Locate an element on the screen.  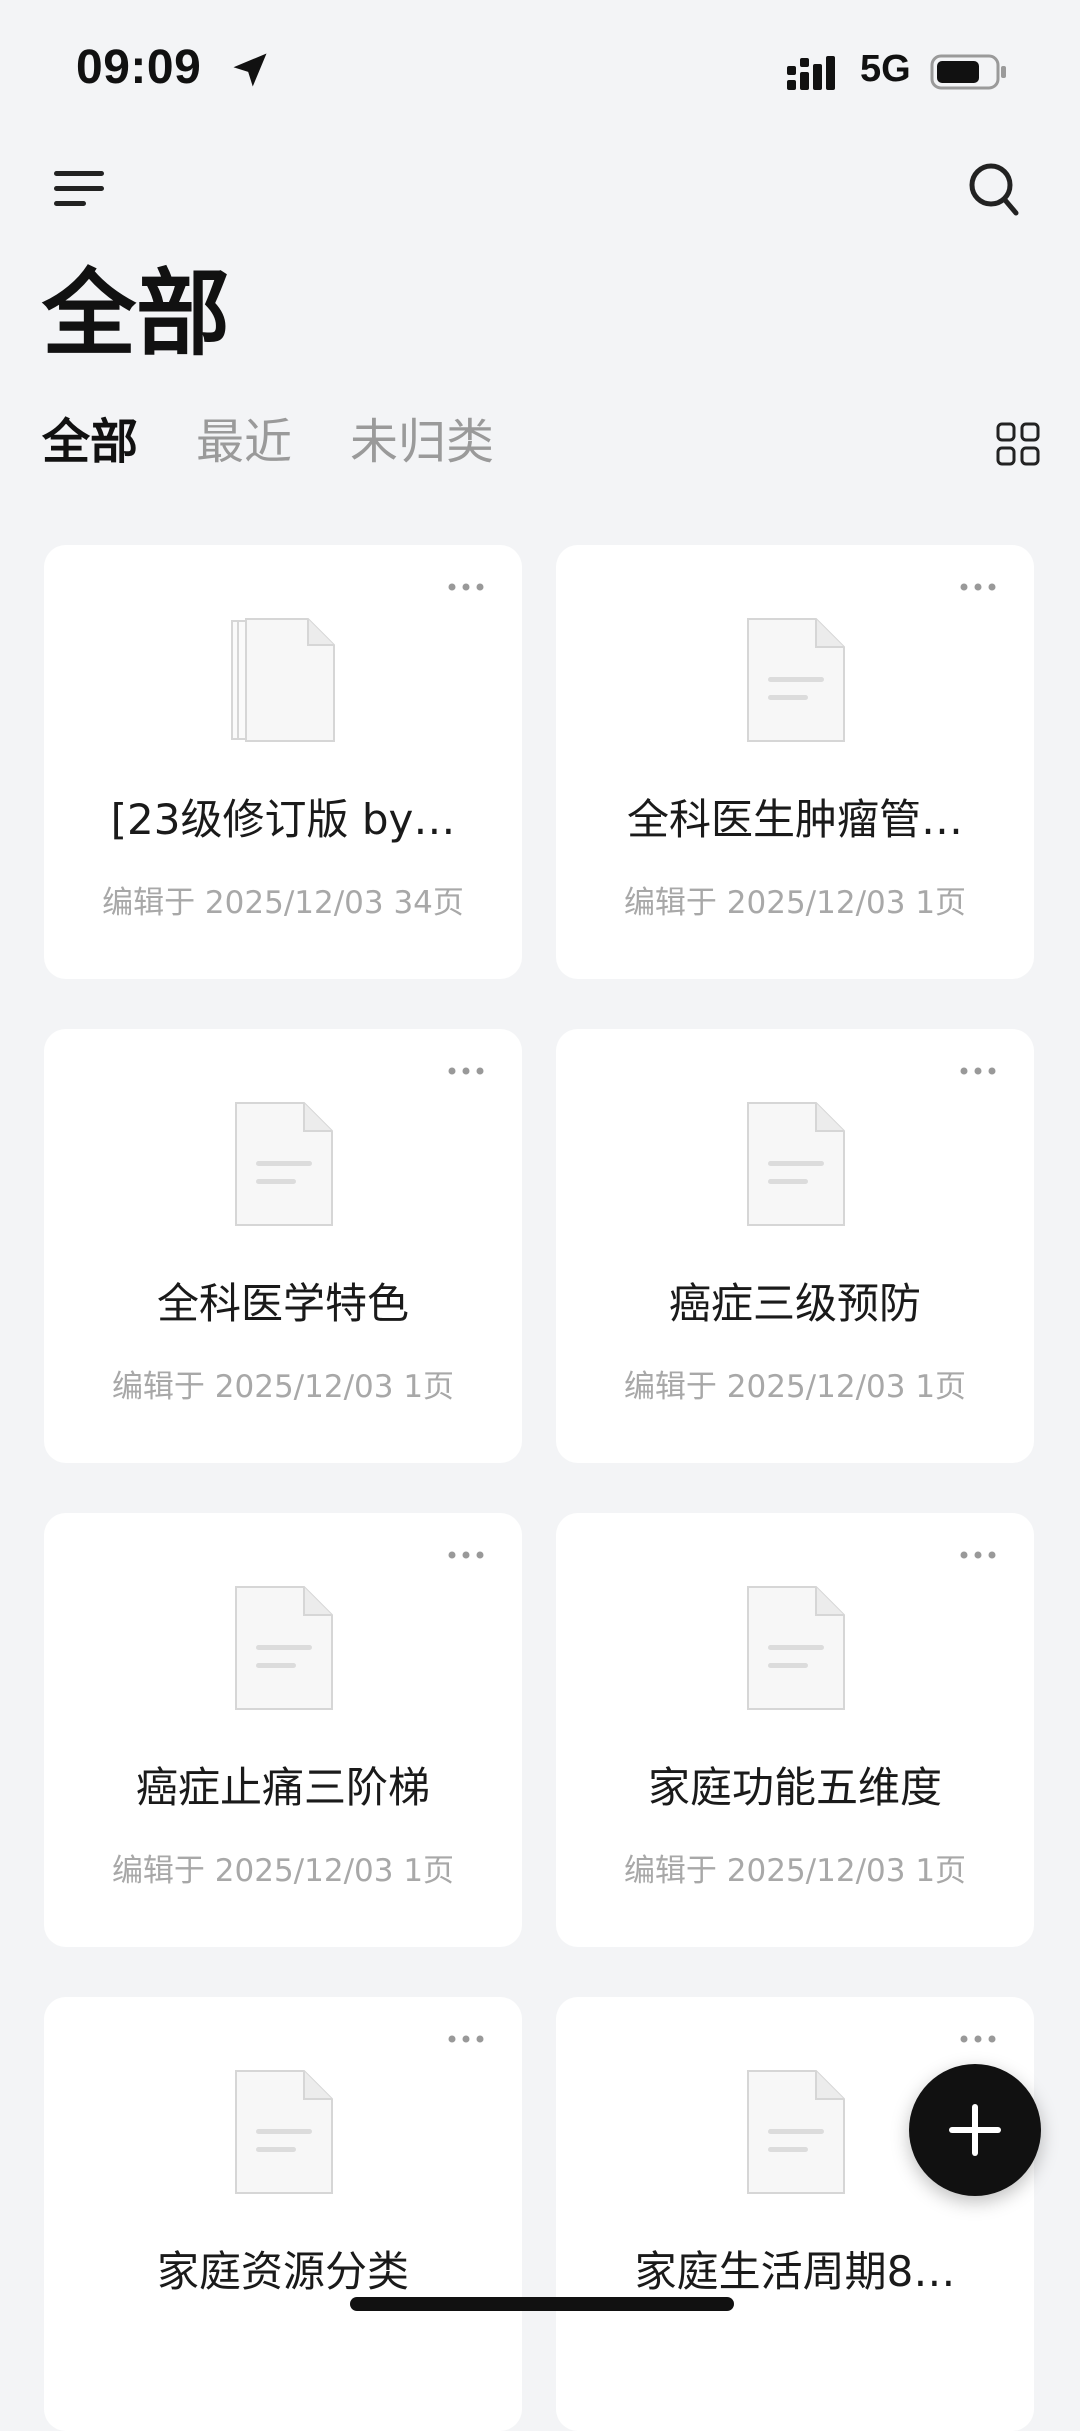
document-title: 癌症三级预防 is located at coordinates (794, 1303).